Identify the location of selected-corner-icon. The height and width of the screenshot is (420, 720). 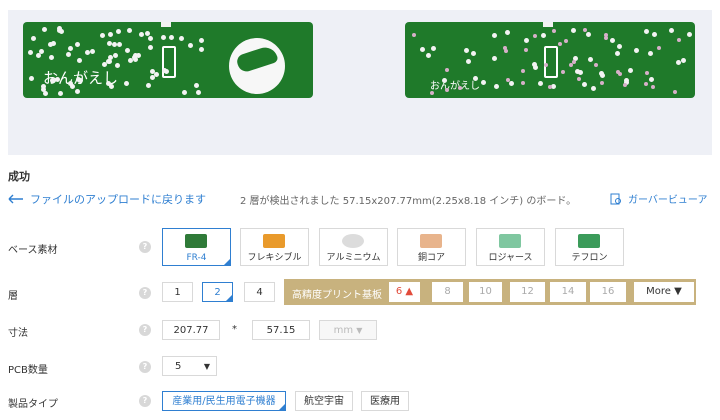
(282, 407).